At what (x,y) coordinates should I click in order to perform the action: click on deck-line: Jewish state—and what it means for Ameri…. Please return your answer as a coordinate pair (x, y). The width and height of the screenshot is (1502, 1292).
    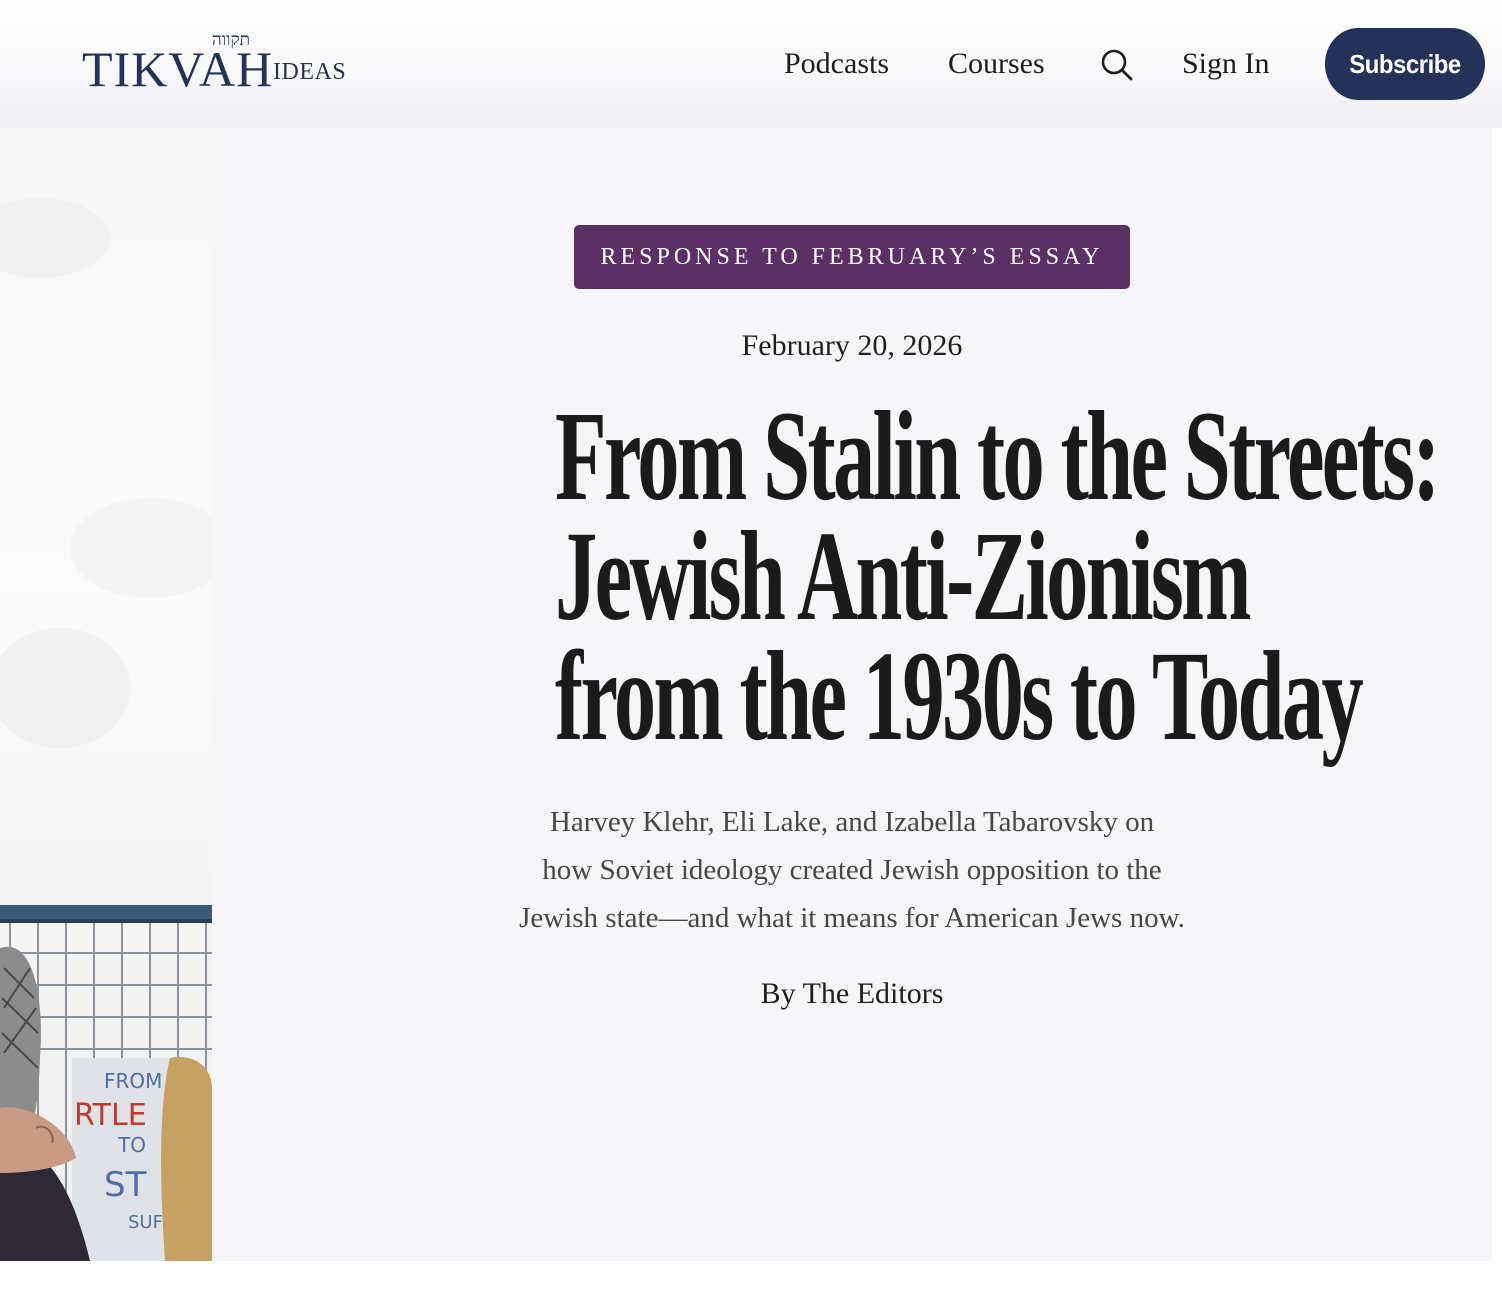
    Looking at the image, I should click on (852, 918).